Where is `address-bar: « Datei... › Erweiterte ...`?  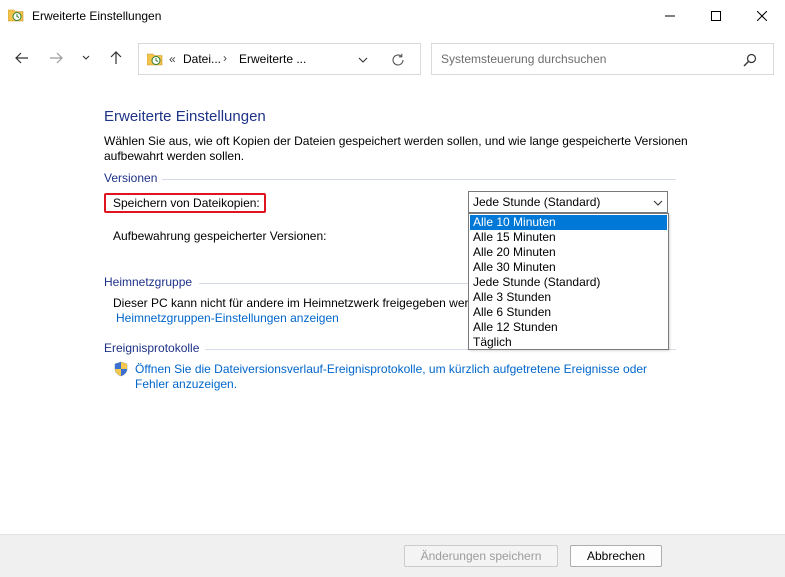 address-bar: « Datei... › Erweiterte ... is located at coordinates (279, 59).